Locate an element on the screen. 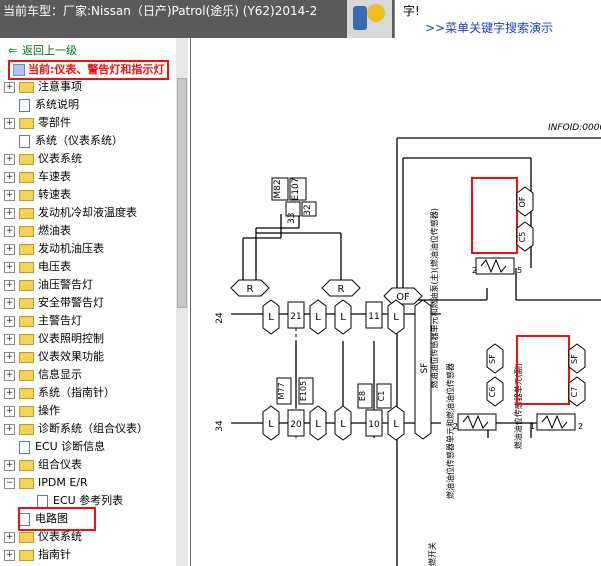 This screenshot has height=566, width=601. tree-item: + 零部件 is located at coordinates (37, 123).